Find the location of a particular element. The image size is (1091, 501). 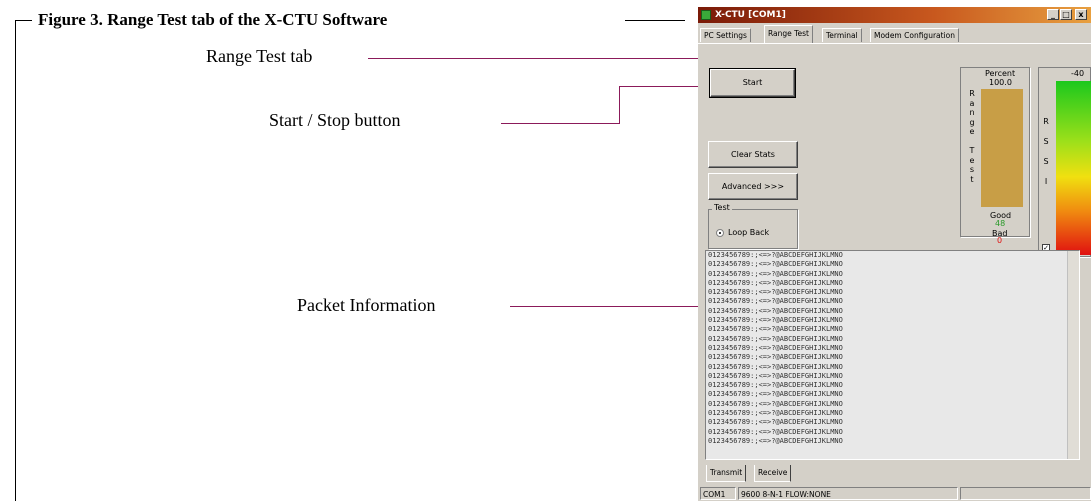

figure-frame-top-right is located at coordinates (655, 20).